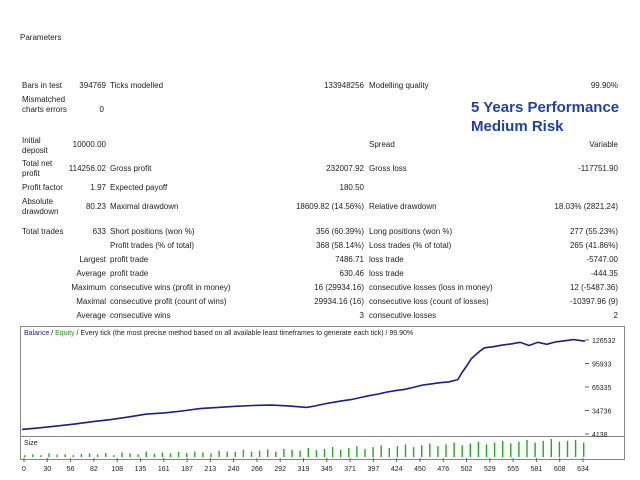  Describe the element at coordinates (234, 469) in the screenshot. I see `x-tick-label: 240` at that location.